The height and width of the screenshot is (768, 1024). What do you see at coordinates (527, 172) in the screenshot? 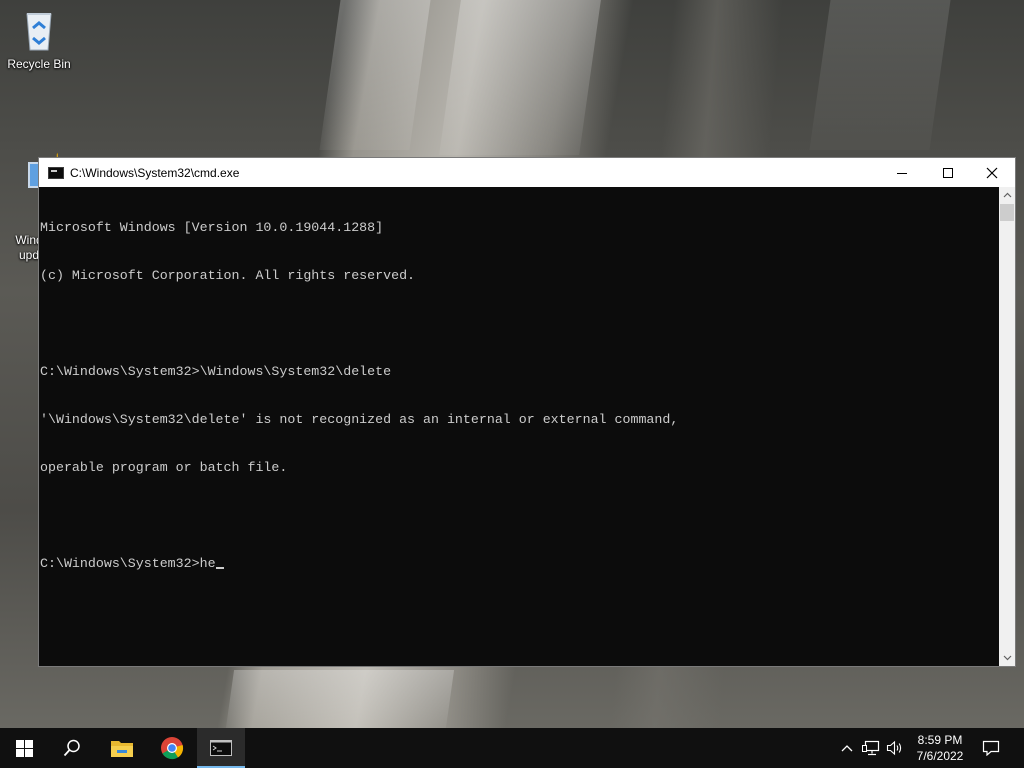
I see `window-titlebar: C:\Windows\System32\cmd.exe` at bounding box center [527, 172].